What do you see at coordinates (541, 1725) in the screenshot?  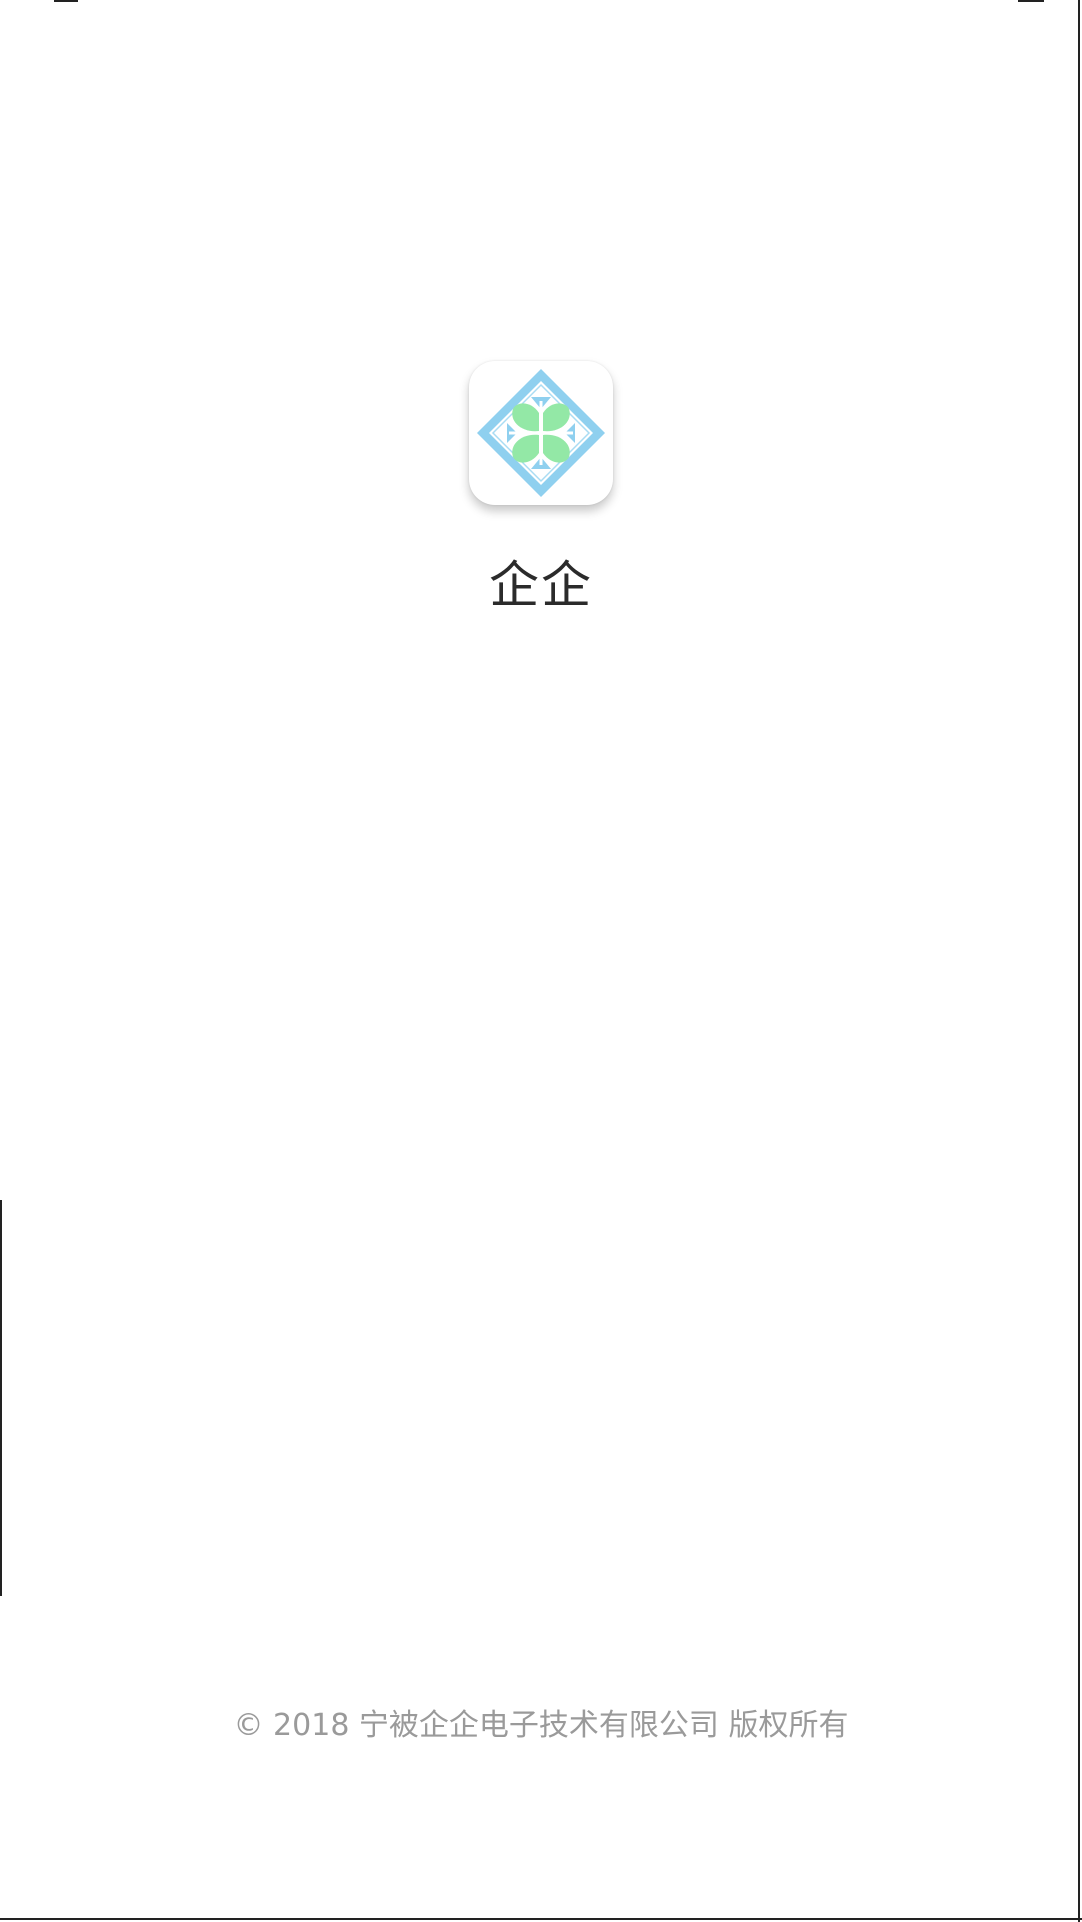 I see `copyright-notice: © 2018 宁被企企电子技术有限公司 版权所有` at bounding box center [541, 1725].